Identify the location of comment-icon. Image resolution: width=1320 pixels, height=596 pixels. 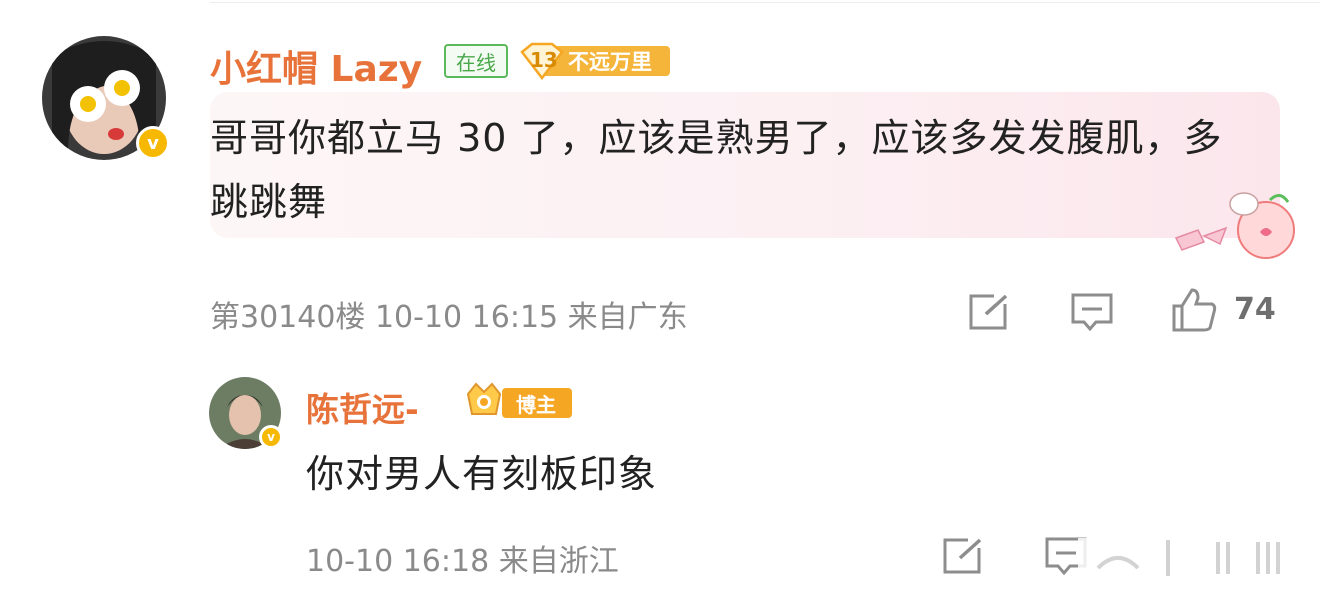
(1092, 314).